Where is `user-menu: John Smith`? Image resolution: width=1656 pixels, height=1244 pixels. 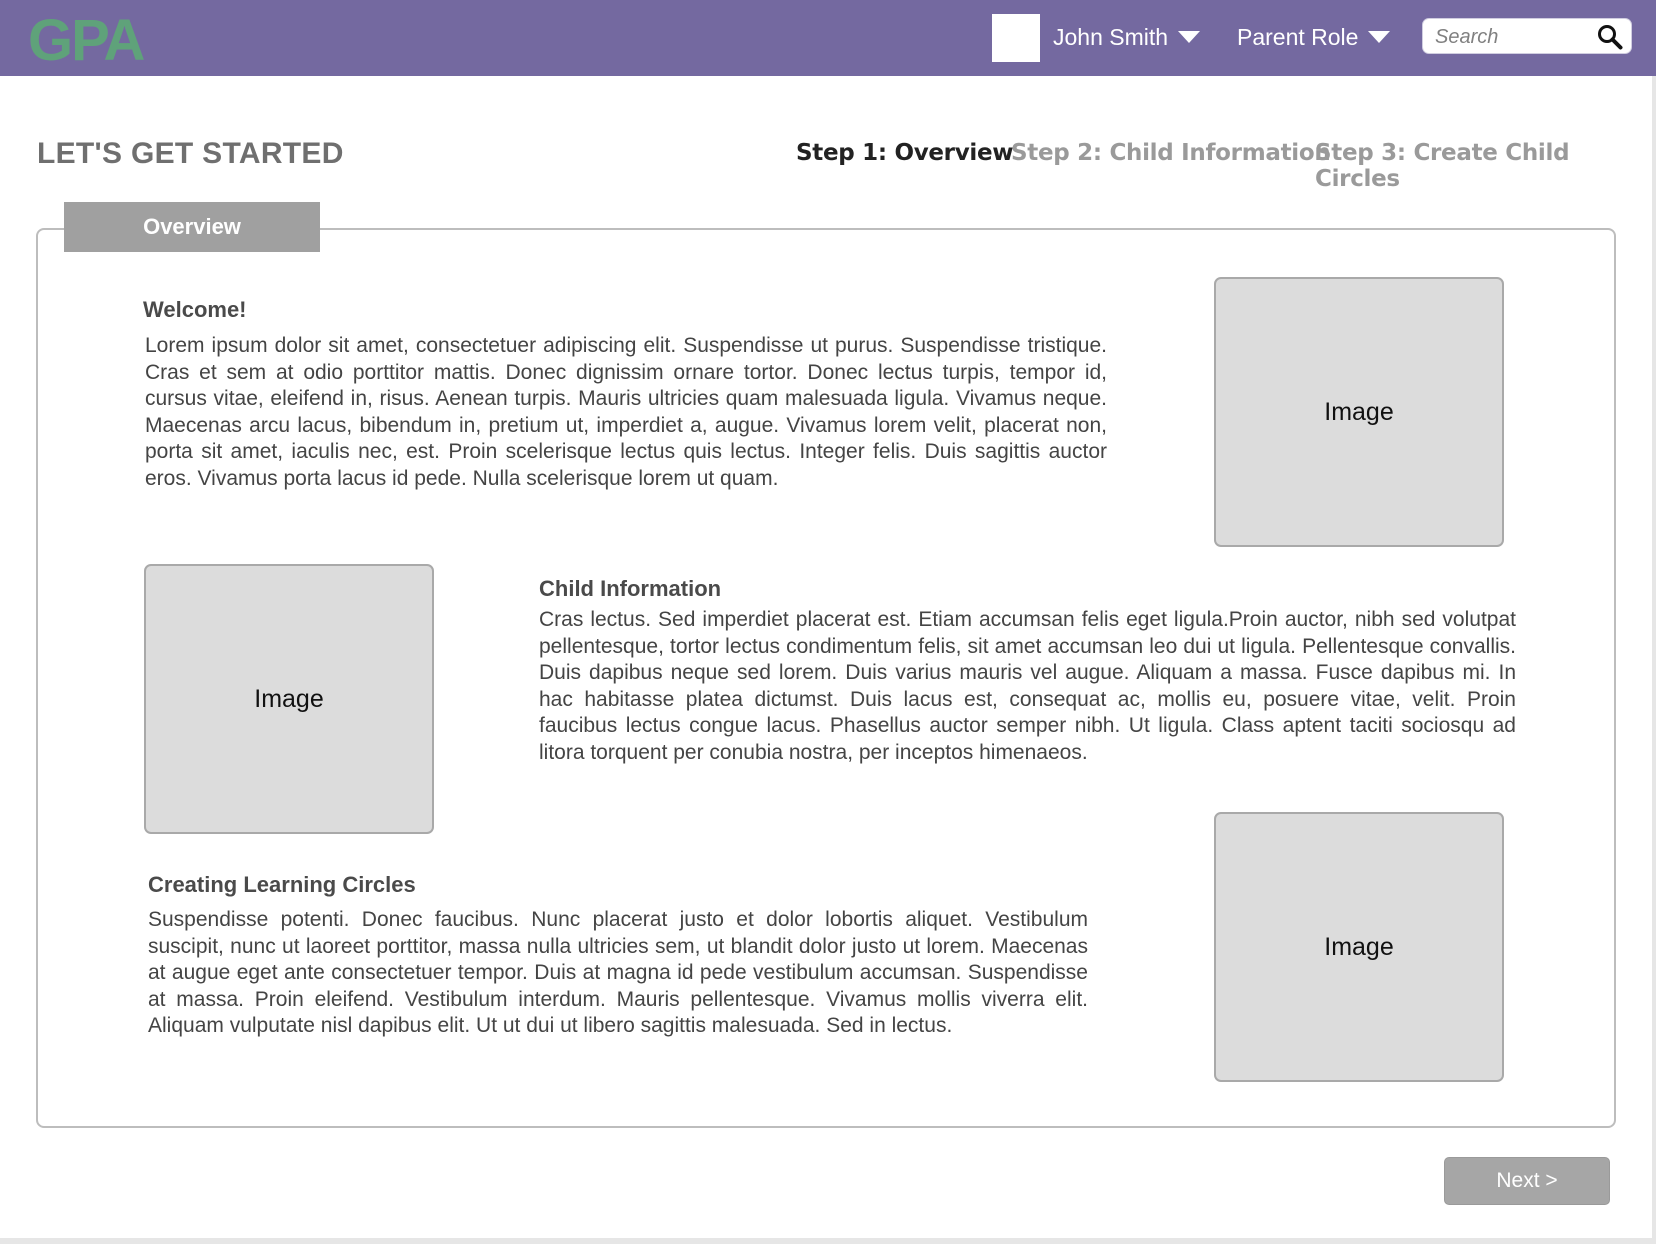 user-menu: John Smith is located at coordinates (1127, 37).